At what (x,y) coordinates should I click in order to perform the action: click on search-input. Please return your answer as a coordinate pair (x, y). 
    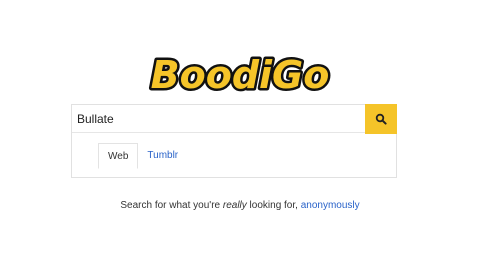
    Looking at the image, I should click on (219, 119).